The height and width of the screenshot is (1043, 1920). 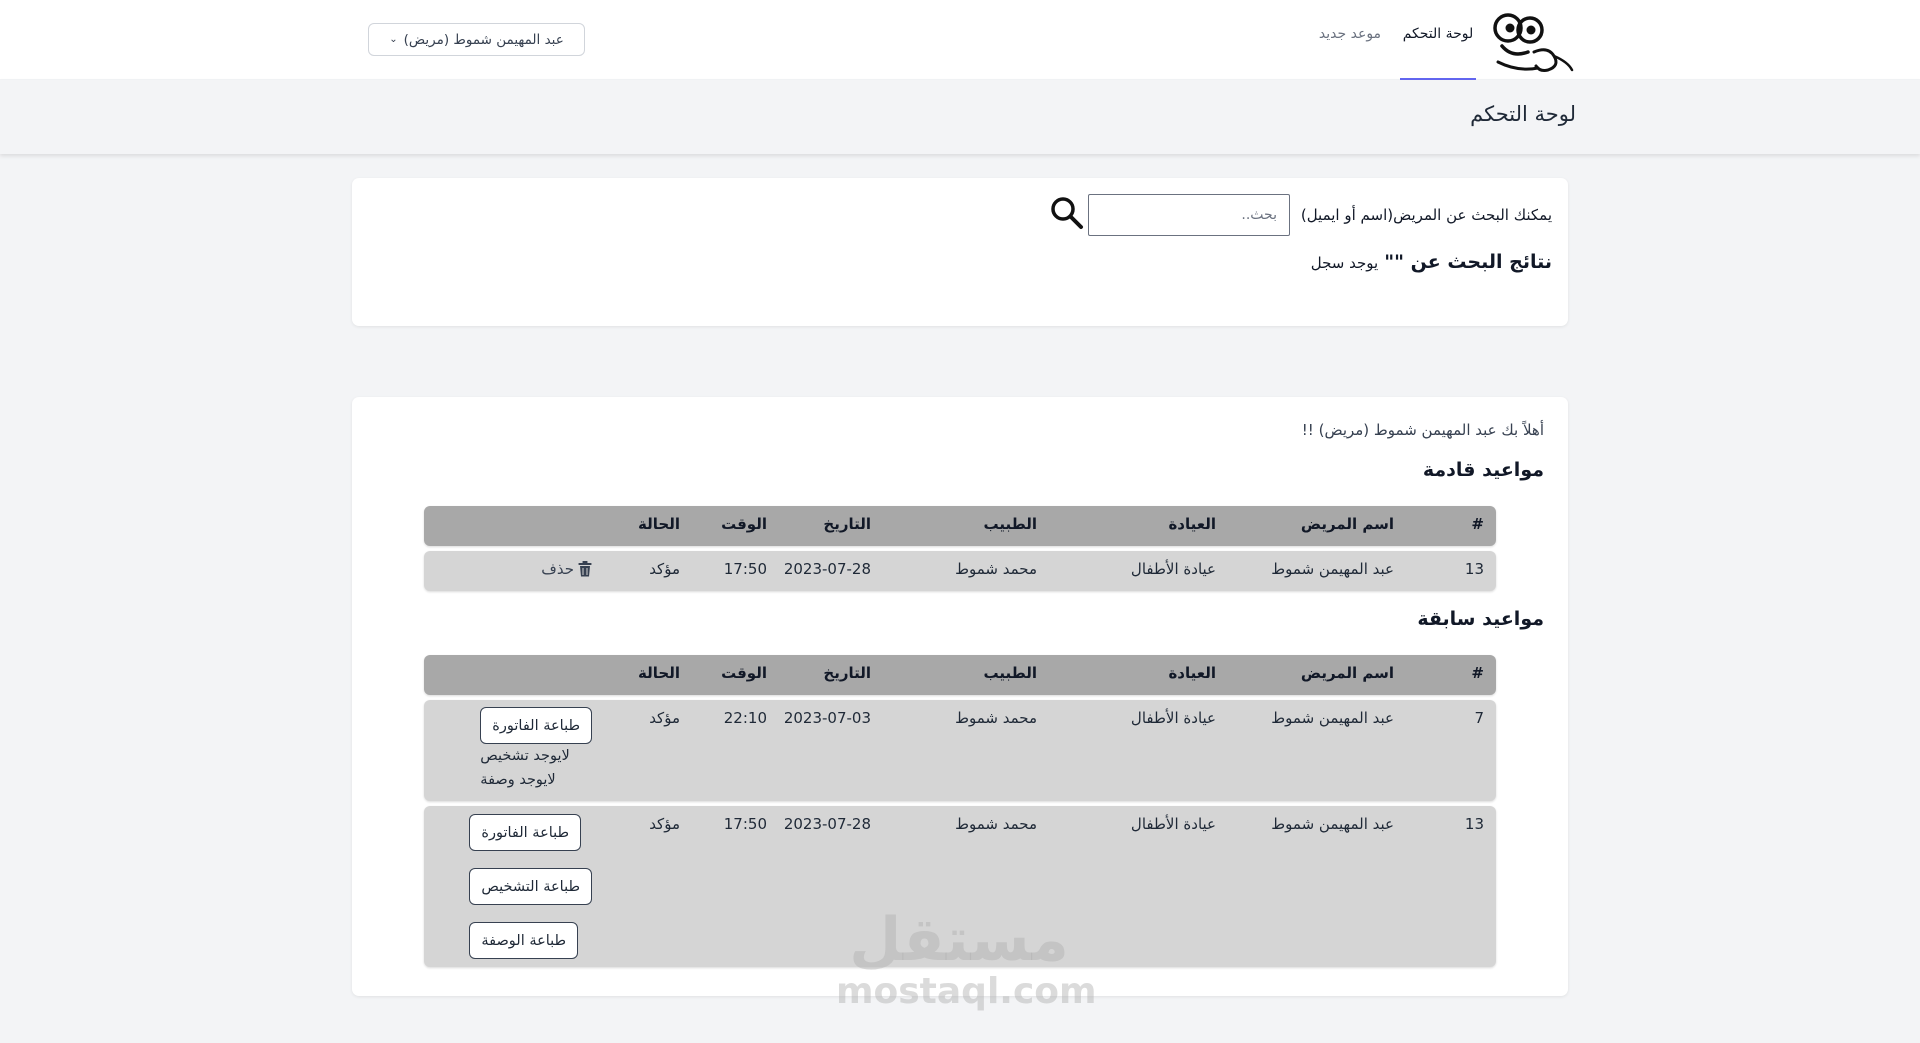 I want to click on print-prescription-button: طباعة الوصفة, so click(x=524, y=940).